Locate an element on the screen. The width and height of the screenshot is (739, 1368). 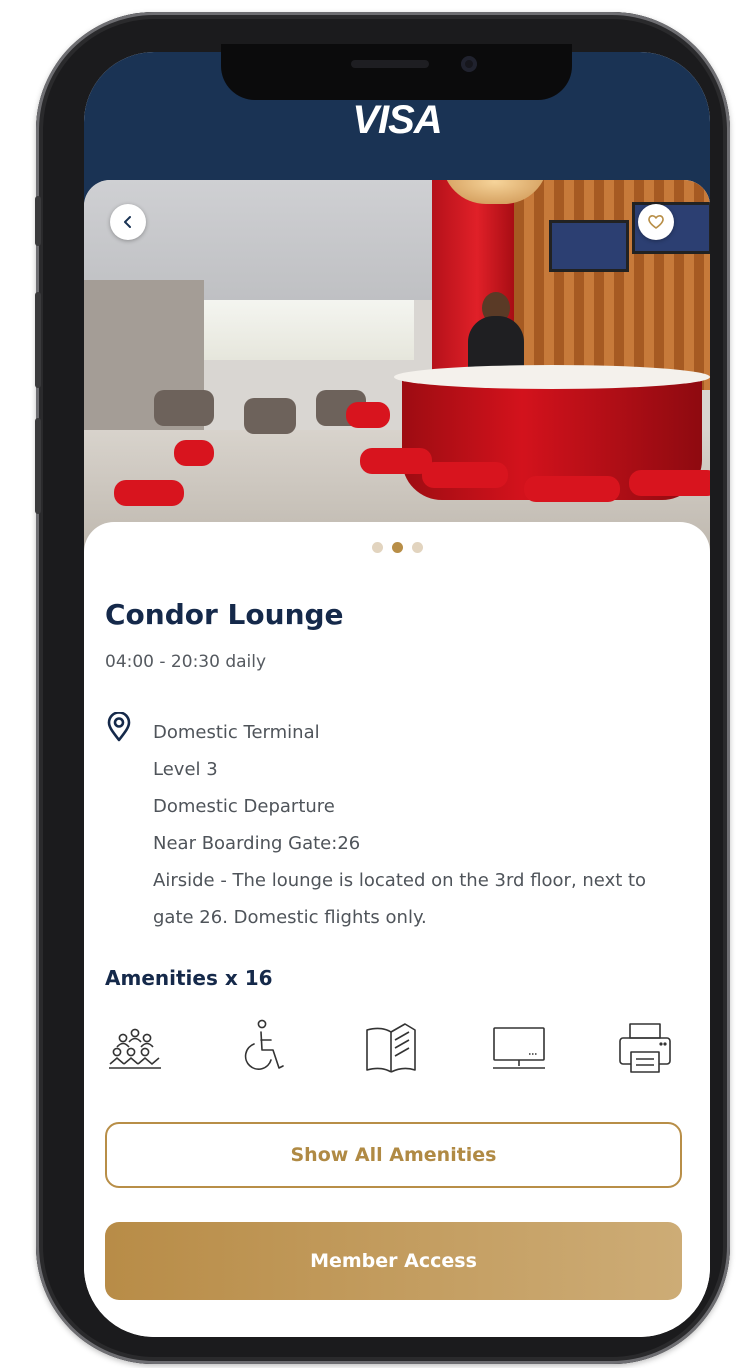
location-line: gate 26. Domestic flights only. is located at coordinates (290, 917).